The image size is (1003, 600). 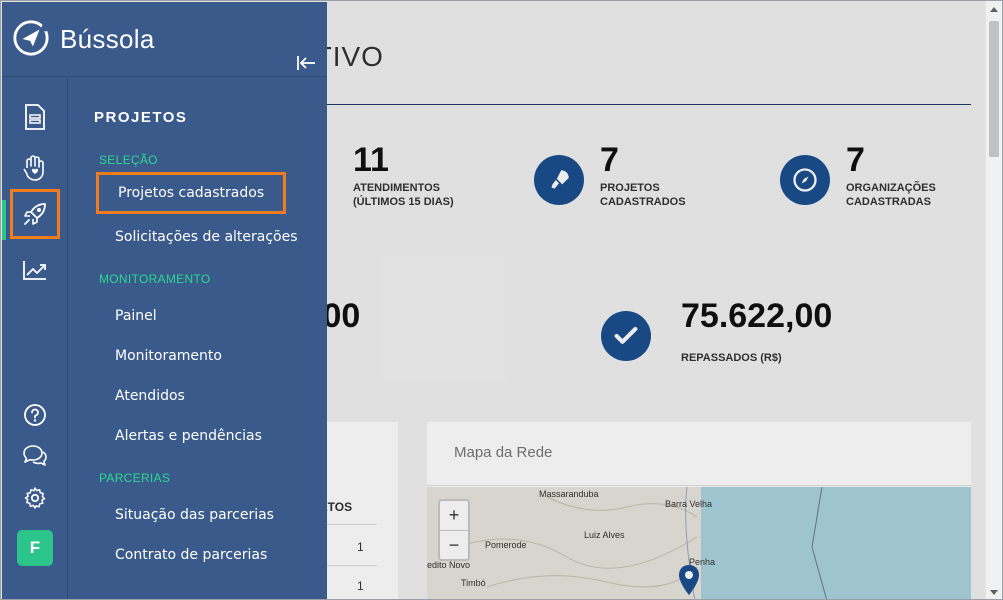 I want to click on active-indicator, so click(x=4, y=220).